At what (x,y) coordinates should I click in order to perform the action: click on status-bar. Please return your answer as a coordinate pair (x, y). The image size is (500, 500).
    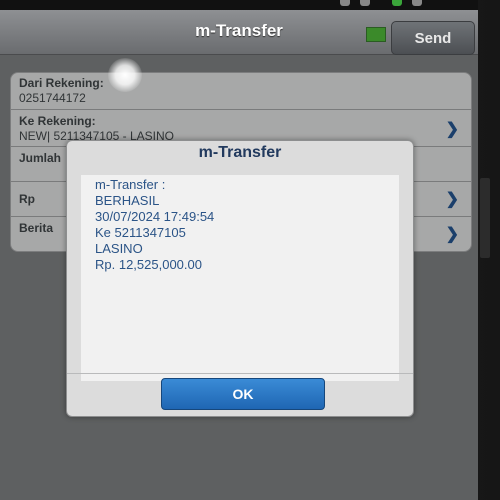
    Looking at the image, I should click on (239, 5).